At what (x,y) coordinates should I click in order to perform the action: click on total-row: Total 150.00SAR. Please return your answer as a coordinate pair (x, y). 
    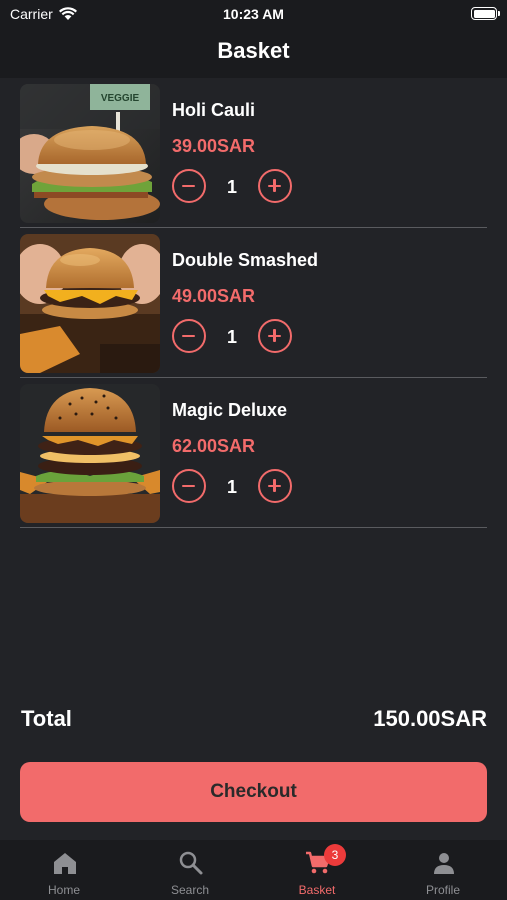
    Looking at the image, I should click on (254, 721).